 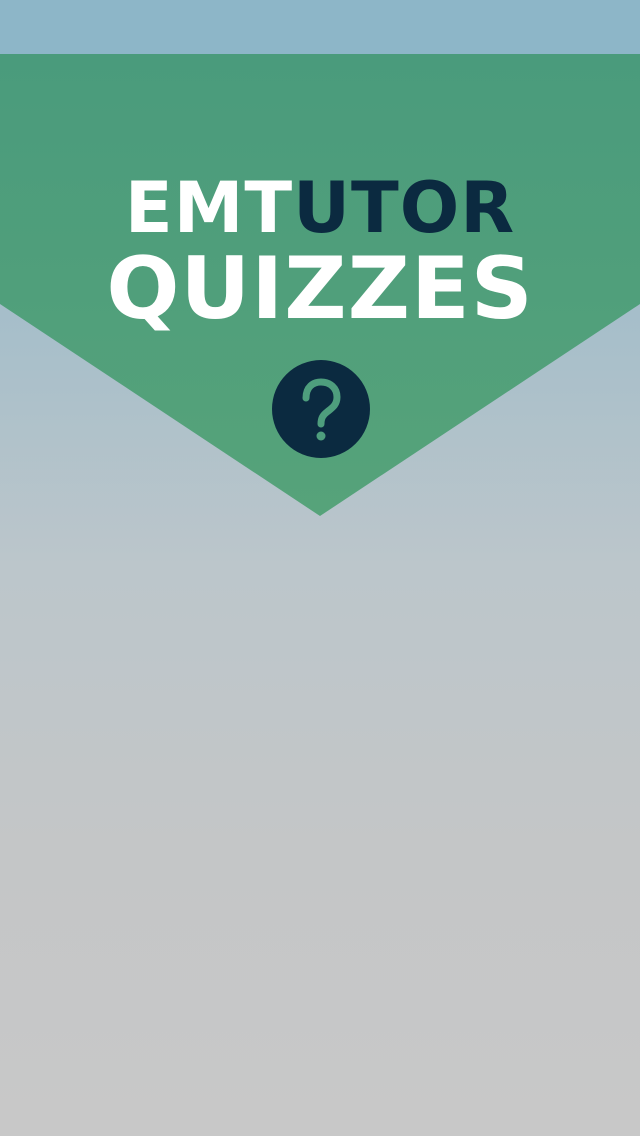 What do you see at coordinates (321, 409) in the screenshot?
I see `question-mark-icon` at bounding box center [321, 409].